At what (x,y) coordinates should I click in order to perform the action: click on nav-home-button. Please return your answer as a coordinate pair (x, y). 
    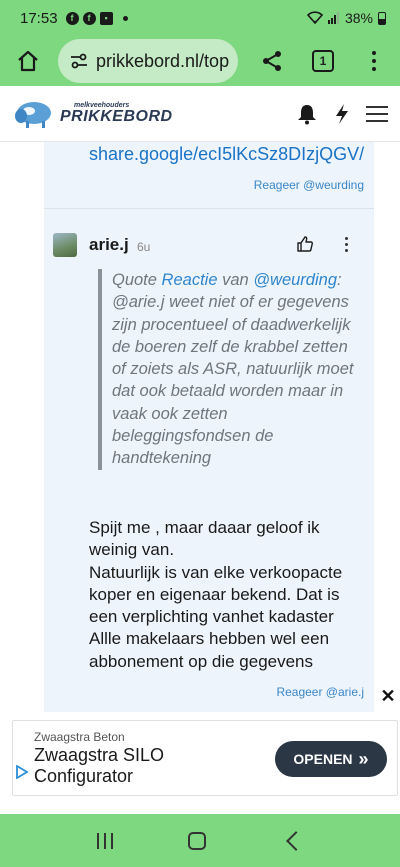
    Looking at the image, I should click on (196, 840).